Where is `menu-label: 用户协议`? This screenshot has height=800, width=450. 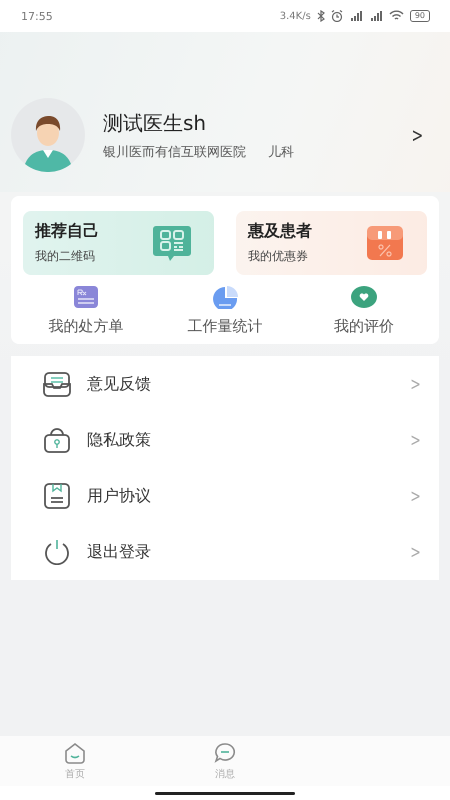 menu-label: 用户协议 is located at coordinates (119, 496).